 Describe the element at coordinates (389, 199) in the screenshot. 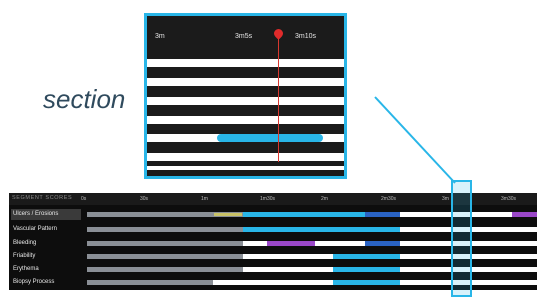

I see `time-tick-label: 2m30s` at that location.